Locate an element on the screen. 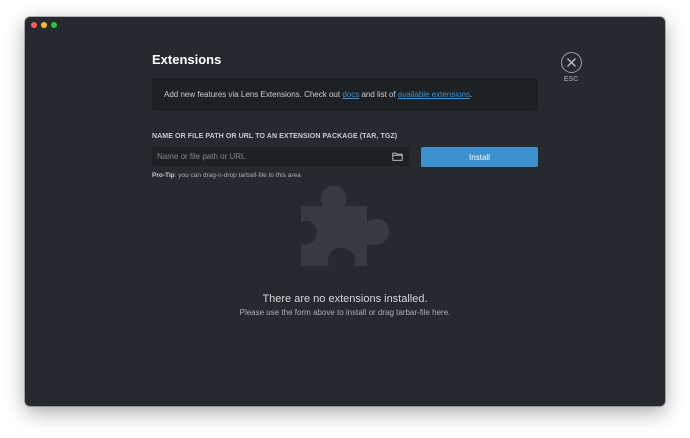  info-text-after: . is located at coordinates (471, 94).